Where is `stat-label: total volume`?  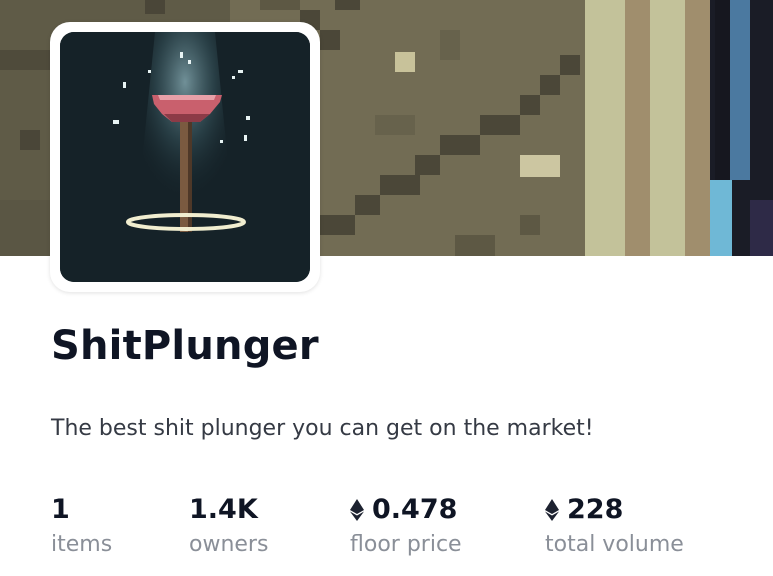
stat-label: total volume is located at coordinates (614, 544).